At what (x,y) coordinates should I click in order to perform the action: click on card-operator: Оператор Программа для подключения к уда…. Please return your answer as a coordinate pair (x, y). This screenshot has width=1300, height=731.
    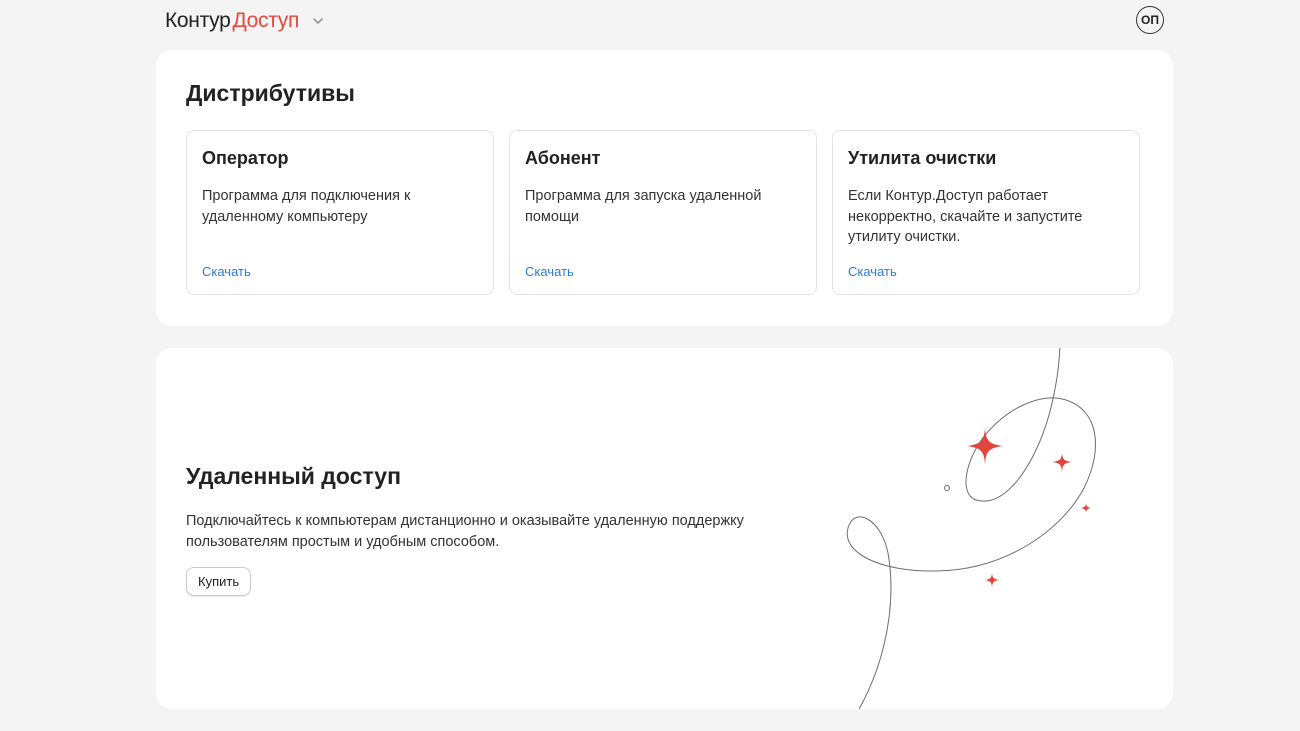
    Looking at the image, I should click on (340, 212).